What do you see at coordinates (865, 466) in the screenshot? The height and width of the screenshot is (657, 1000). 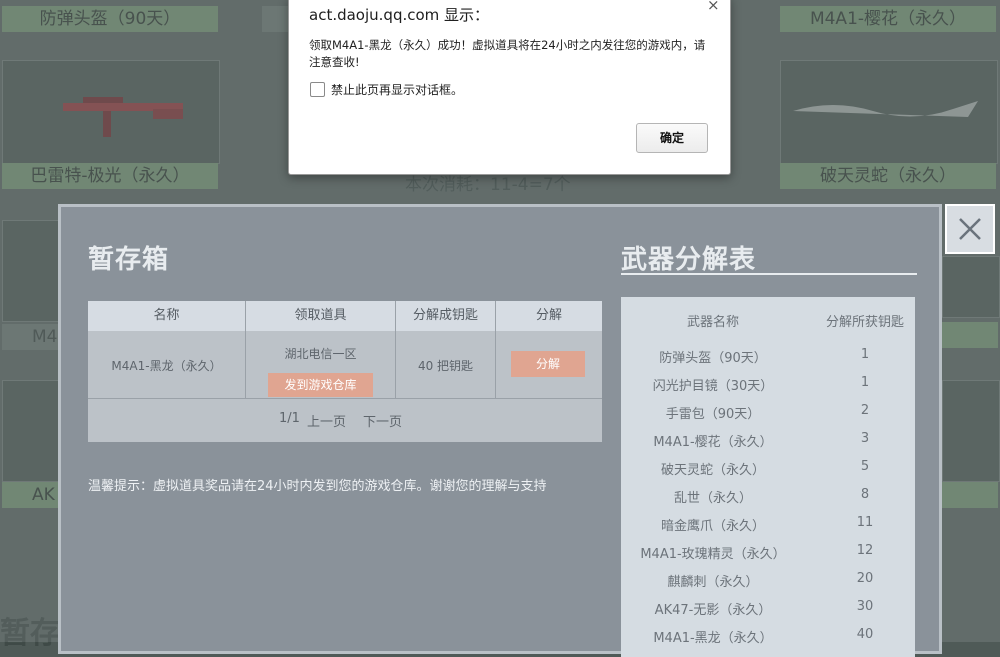 I see `weapon-keys: 5` at bounding box center [865, 466].